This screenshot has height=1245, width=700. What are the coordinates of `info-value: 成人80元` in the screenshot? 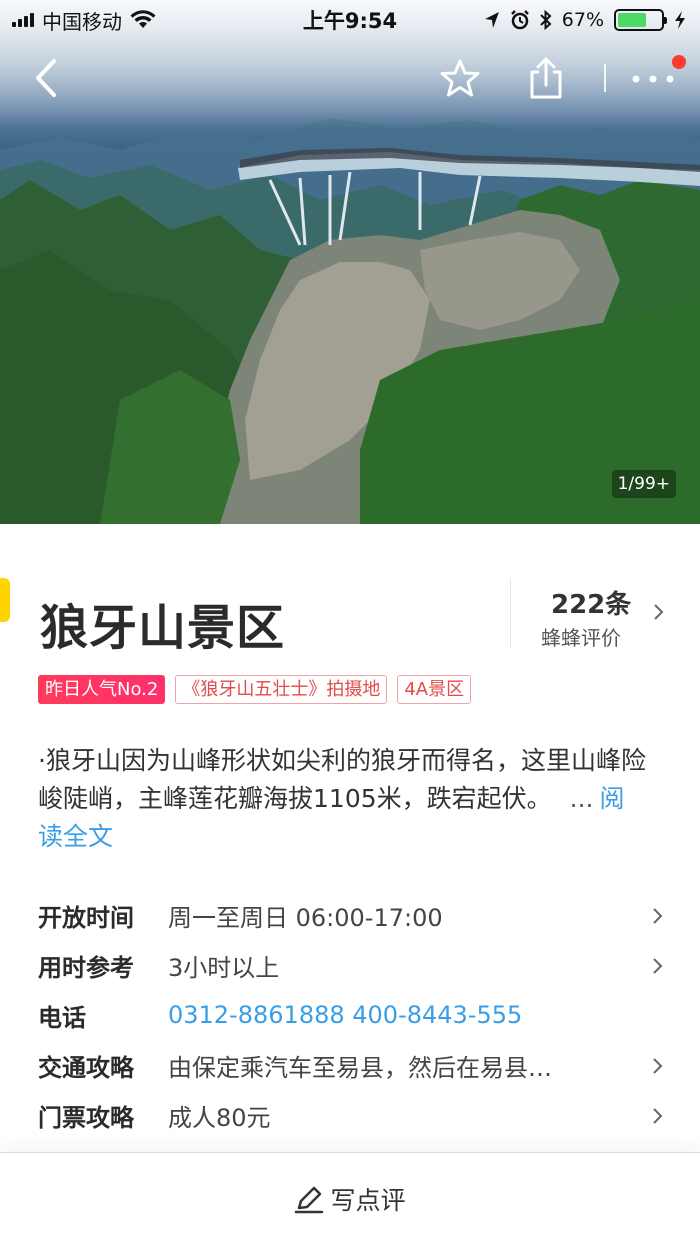 It's located at (219, 1117).